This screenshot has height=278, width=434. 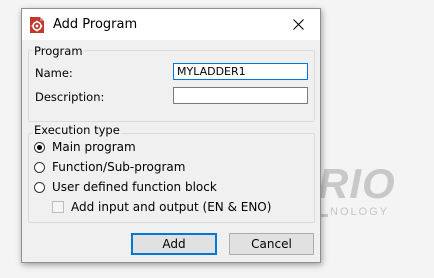 I want to click on background-logo-subtext: NOLOGY, so click(x=360, y=212).